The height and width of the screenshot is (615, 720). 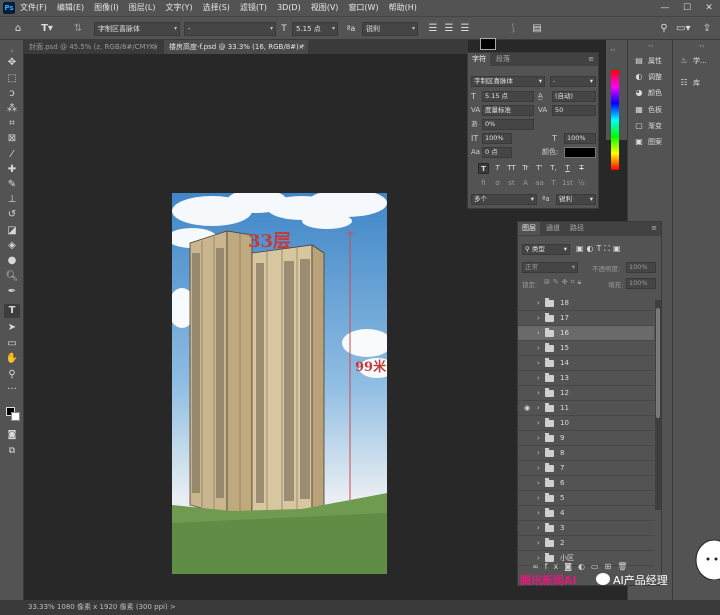 What do you see at coordinates (449, 29) in the screenshot?
I see `align-center-icon: ☰` at bounding box center [449, 29].